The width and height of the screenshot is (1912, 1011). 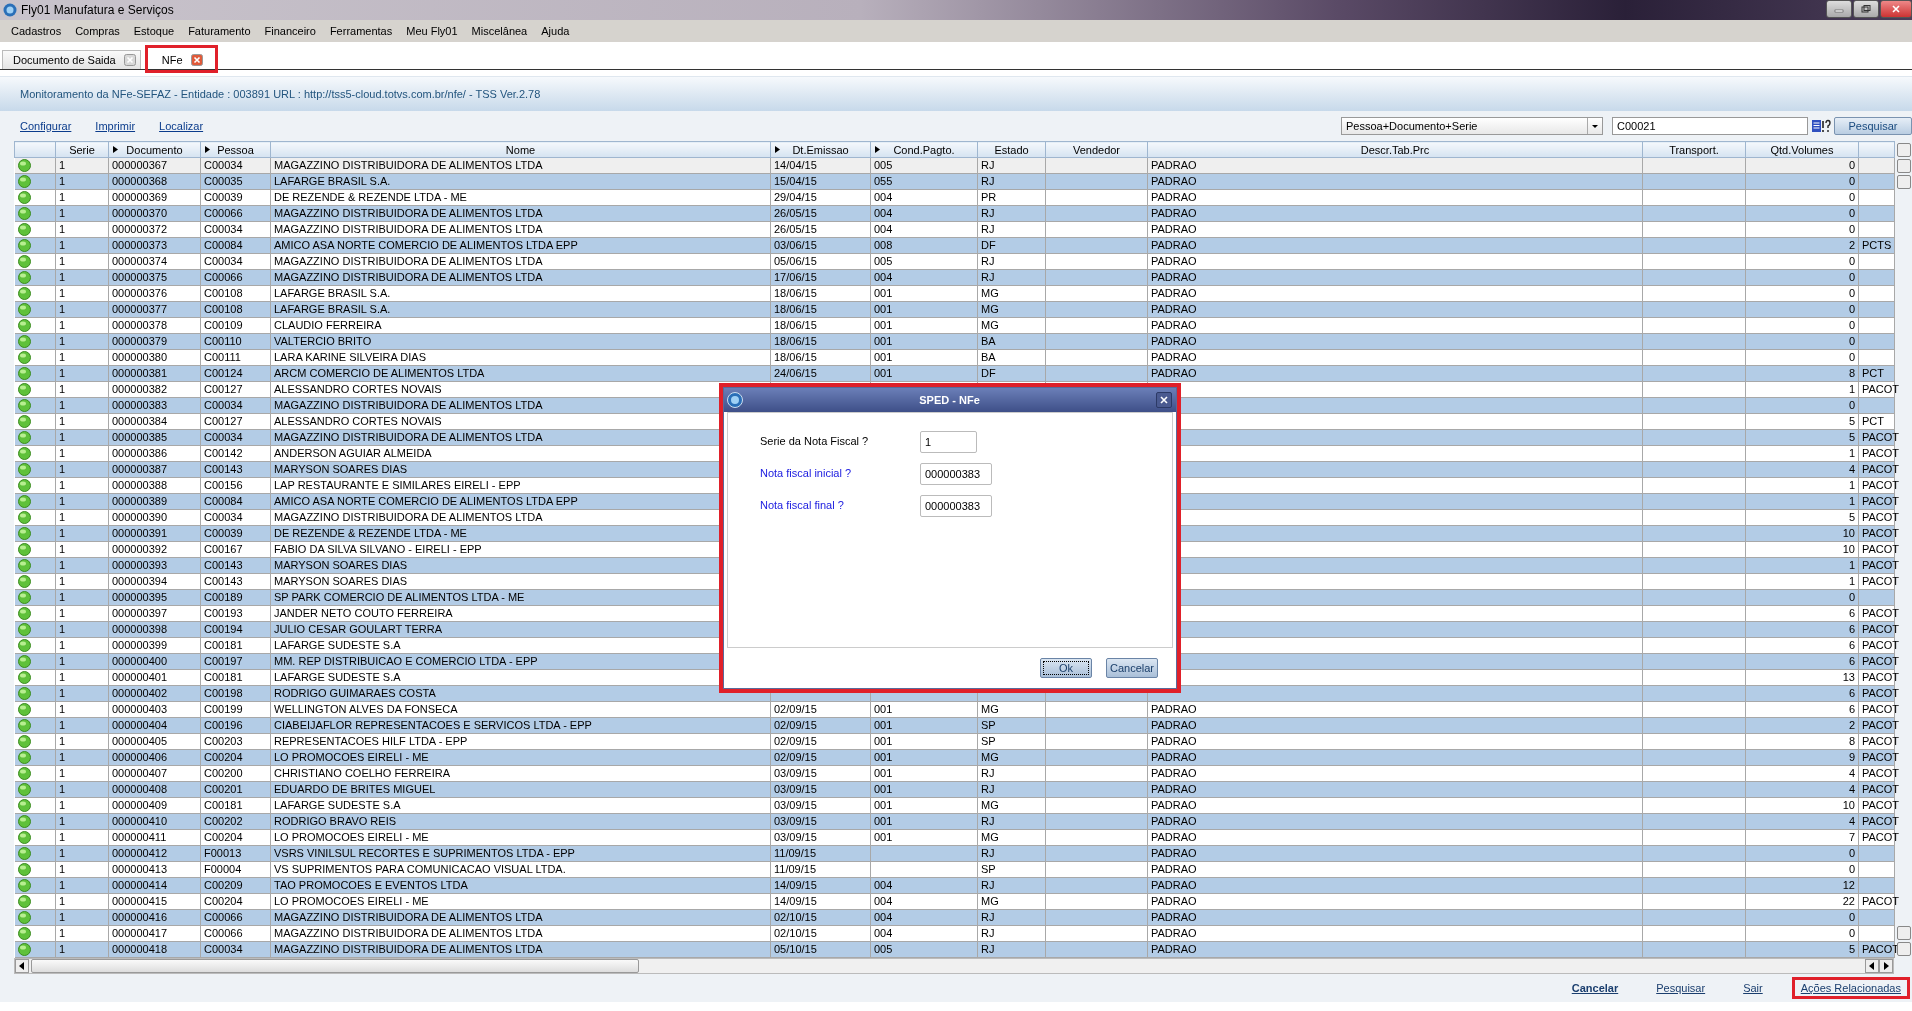 I want to click on index-dropdown: Pessoa+Documento+Serie, so click(x=1472, y=126).